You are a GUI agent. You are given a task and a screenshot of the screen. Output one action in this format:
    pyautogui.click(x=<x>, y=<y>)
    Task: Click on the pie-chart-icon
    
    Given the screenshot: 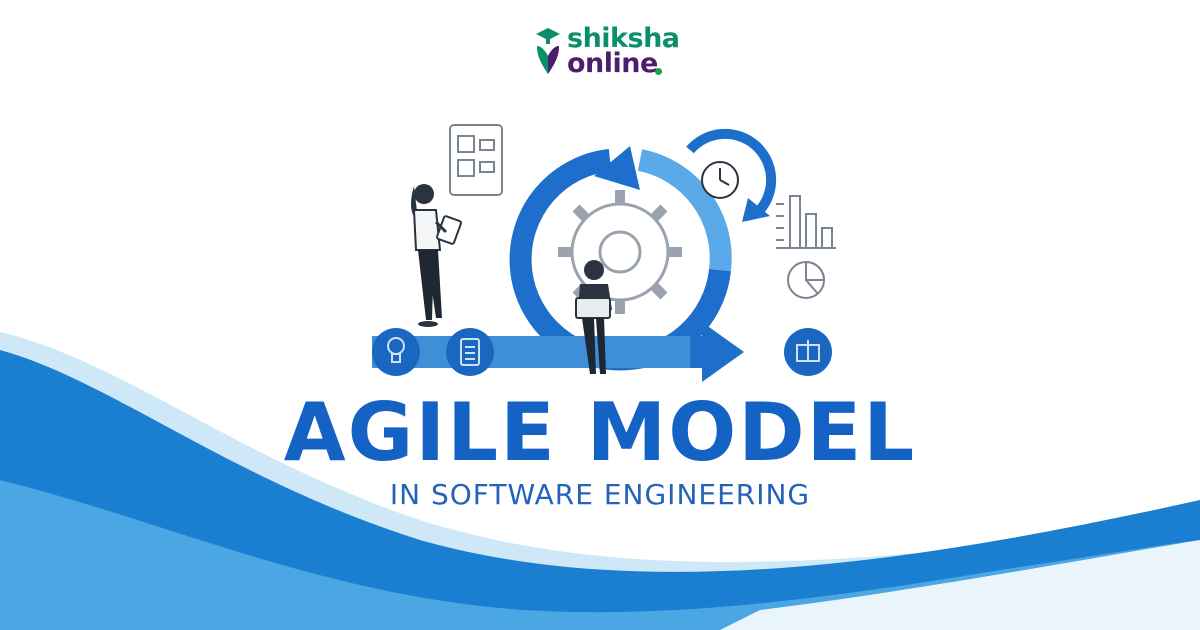 What is the action you would take?
    pyautogui.click(x=806, y=279)
    